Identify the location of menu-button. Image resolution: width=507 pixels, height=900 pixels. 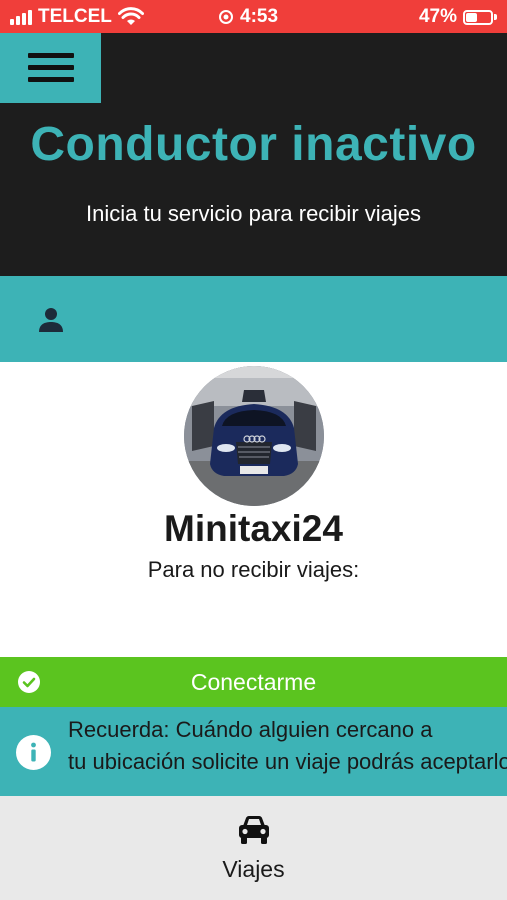
(50, 68).